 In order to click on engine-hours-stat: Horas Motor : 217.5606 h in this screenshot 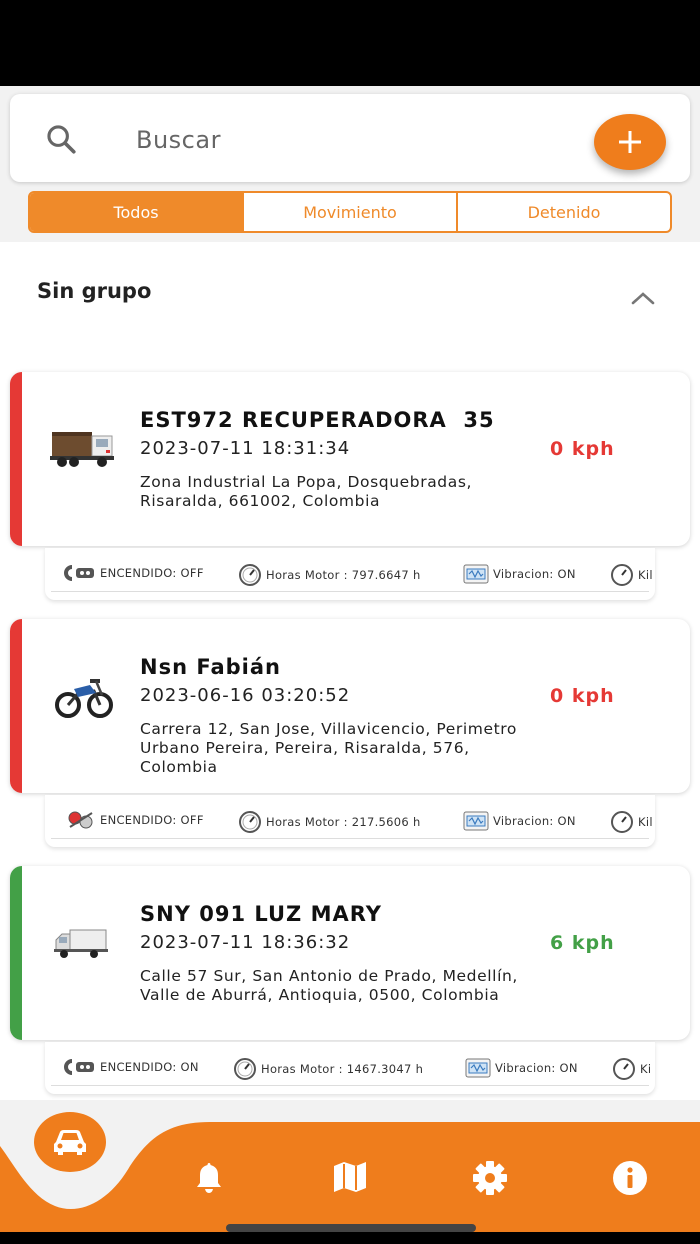, I will do `click(329, 822)`.